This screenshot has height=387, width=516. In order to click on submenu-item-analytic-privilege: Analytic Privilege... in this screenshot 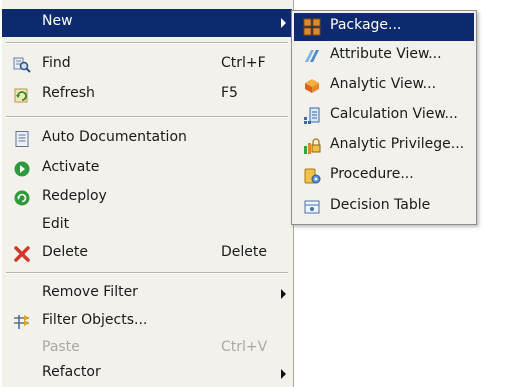, I will do `click(384, 146)`.